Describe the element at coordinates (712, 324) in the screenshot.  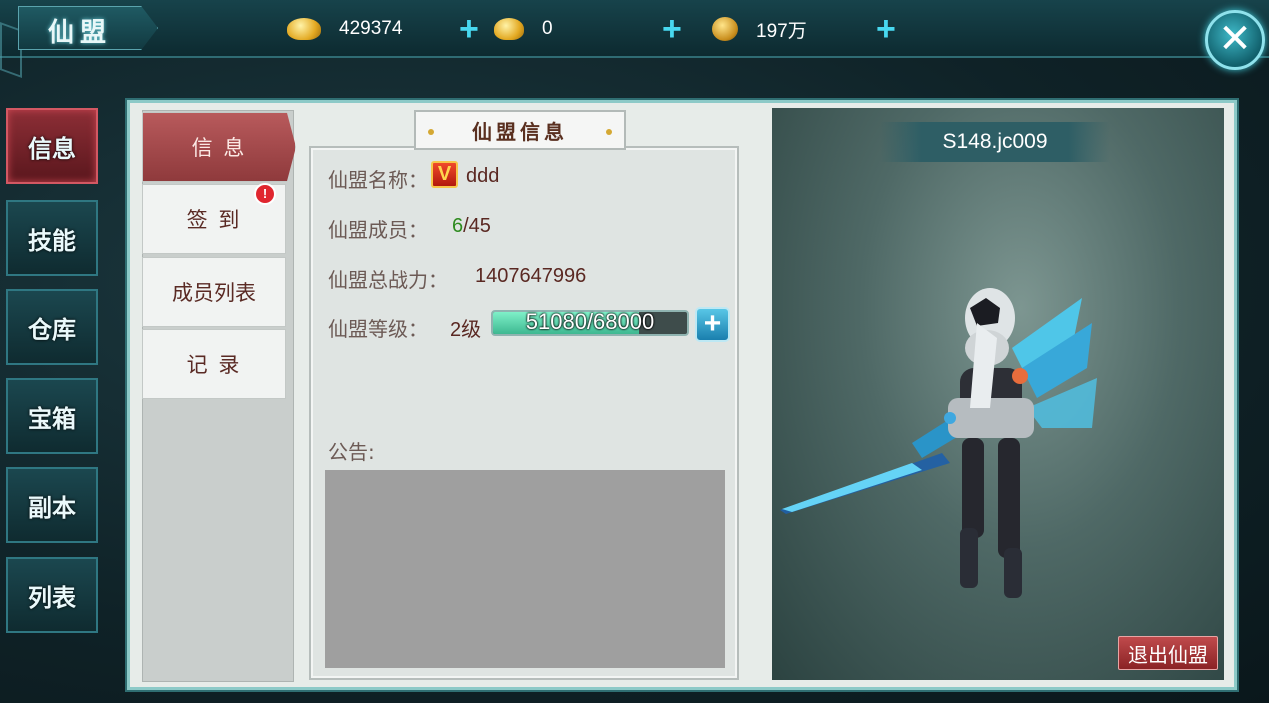
I see `add-exp-button: +` at that location.